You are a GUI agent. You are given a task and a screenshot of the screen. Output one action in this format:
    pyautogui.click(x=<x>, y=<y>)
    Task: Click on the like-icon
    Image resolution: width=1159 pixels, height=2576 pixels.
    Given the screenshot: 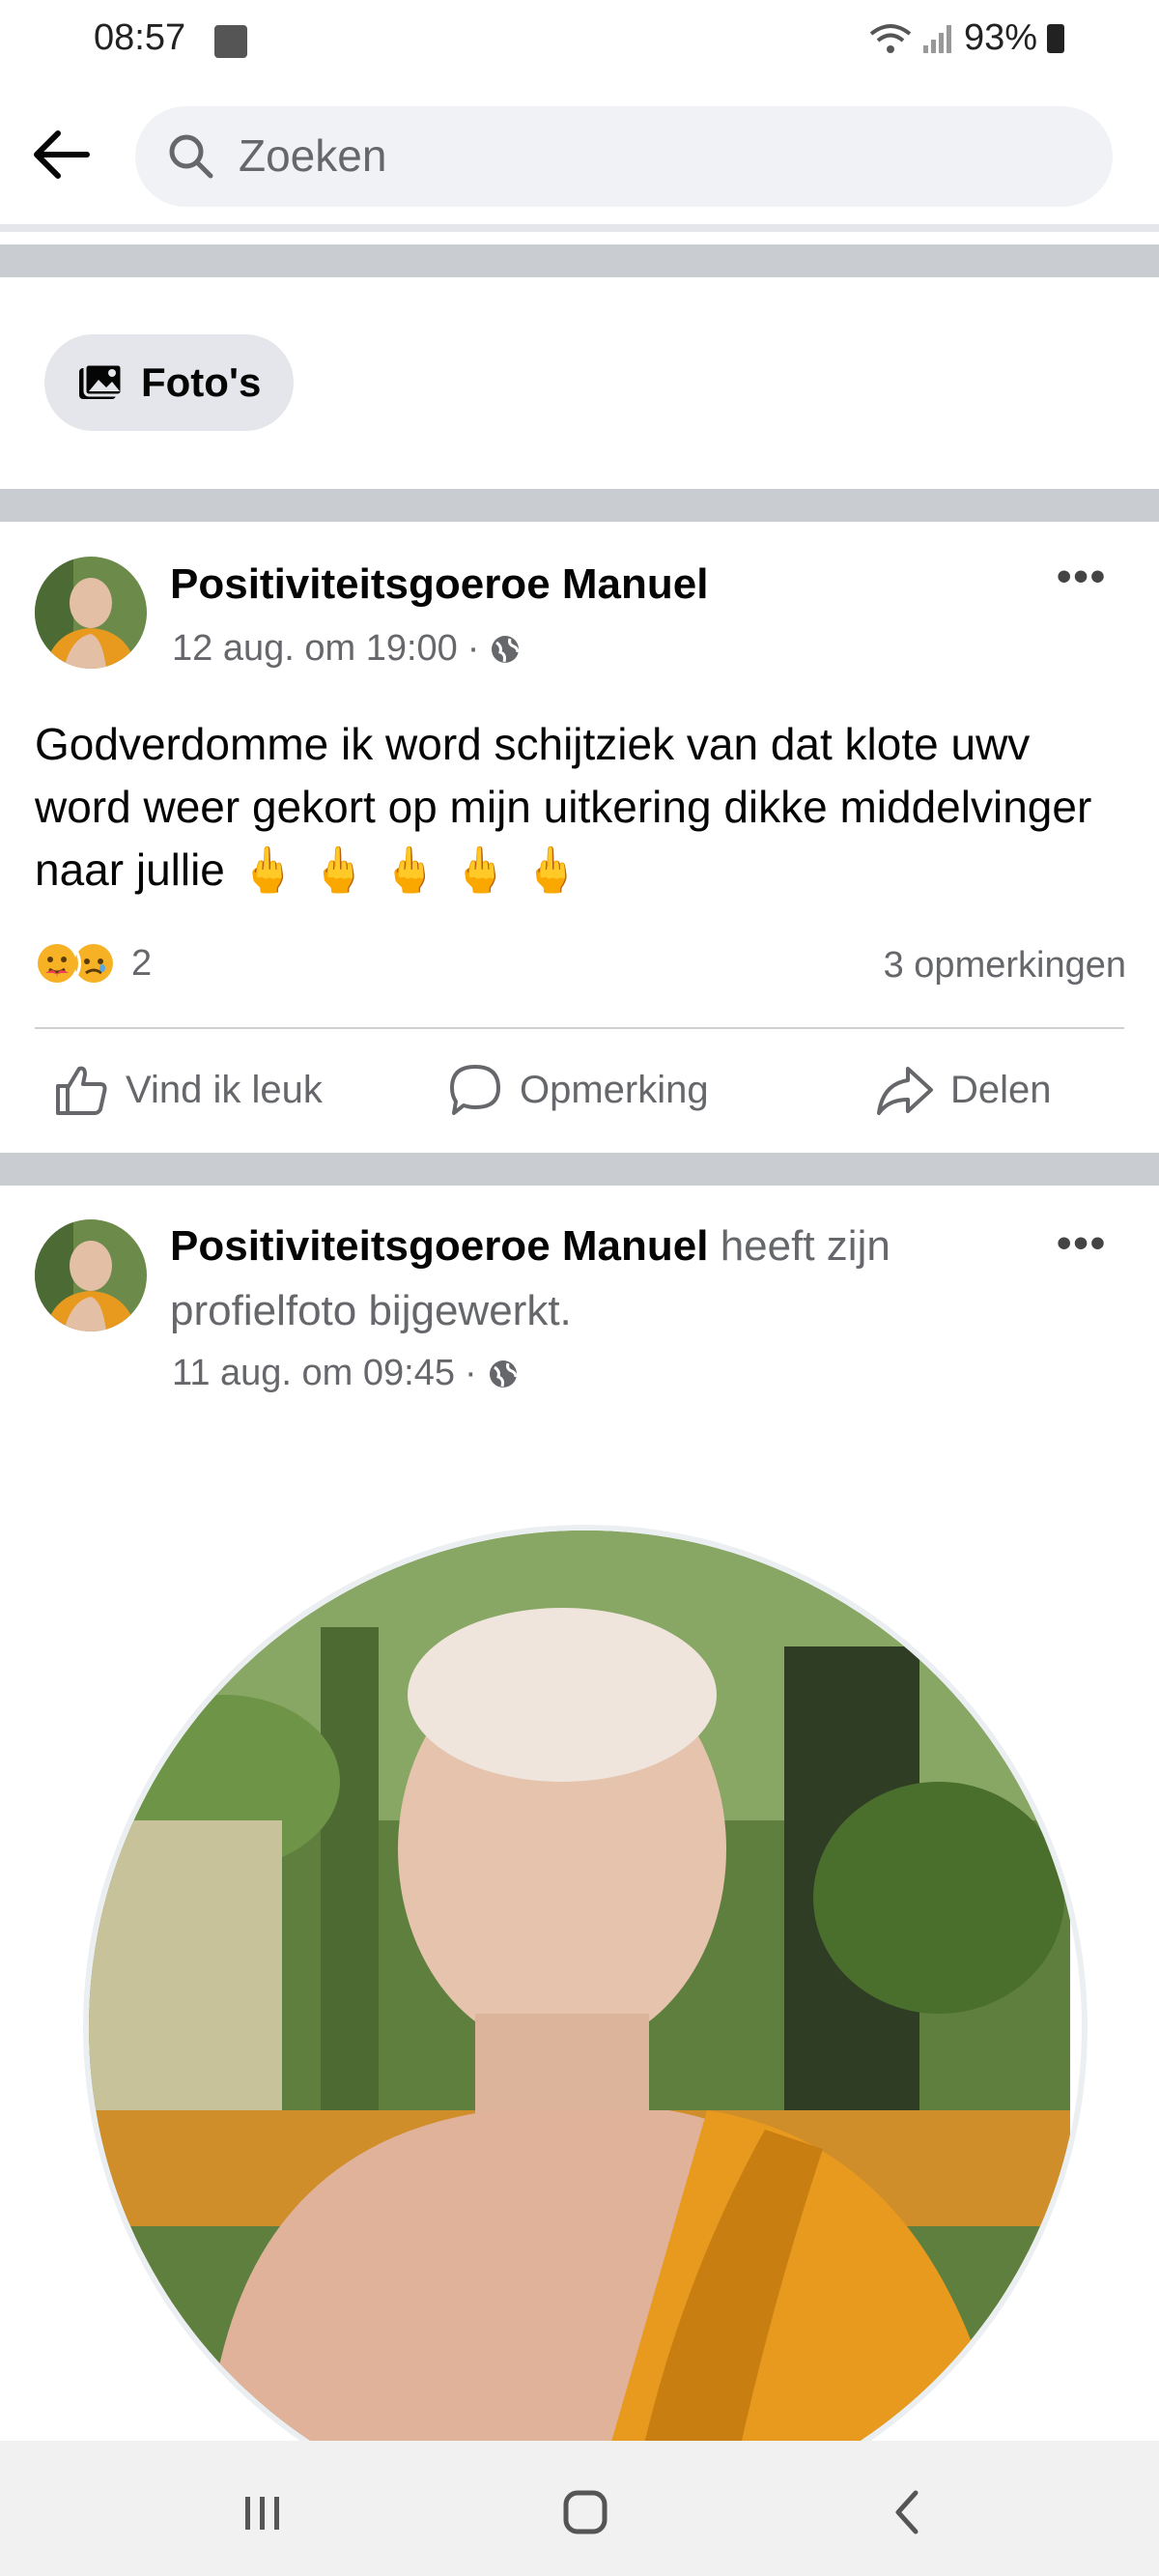 What is the action you would take?
    pyautogui.click(x=81, y=1091)
    